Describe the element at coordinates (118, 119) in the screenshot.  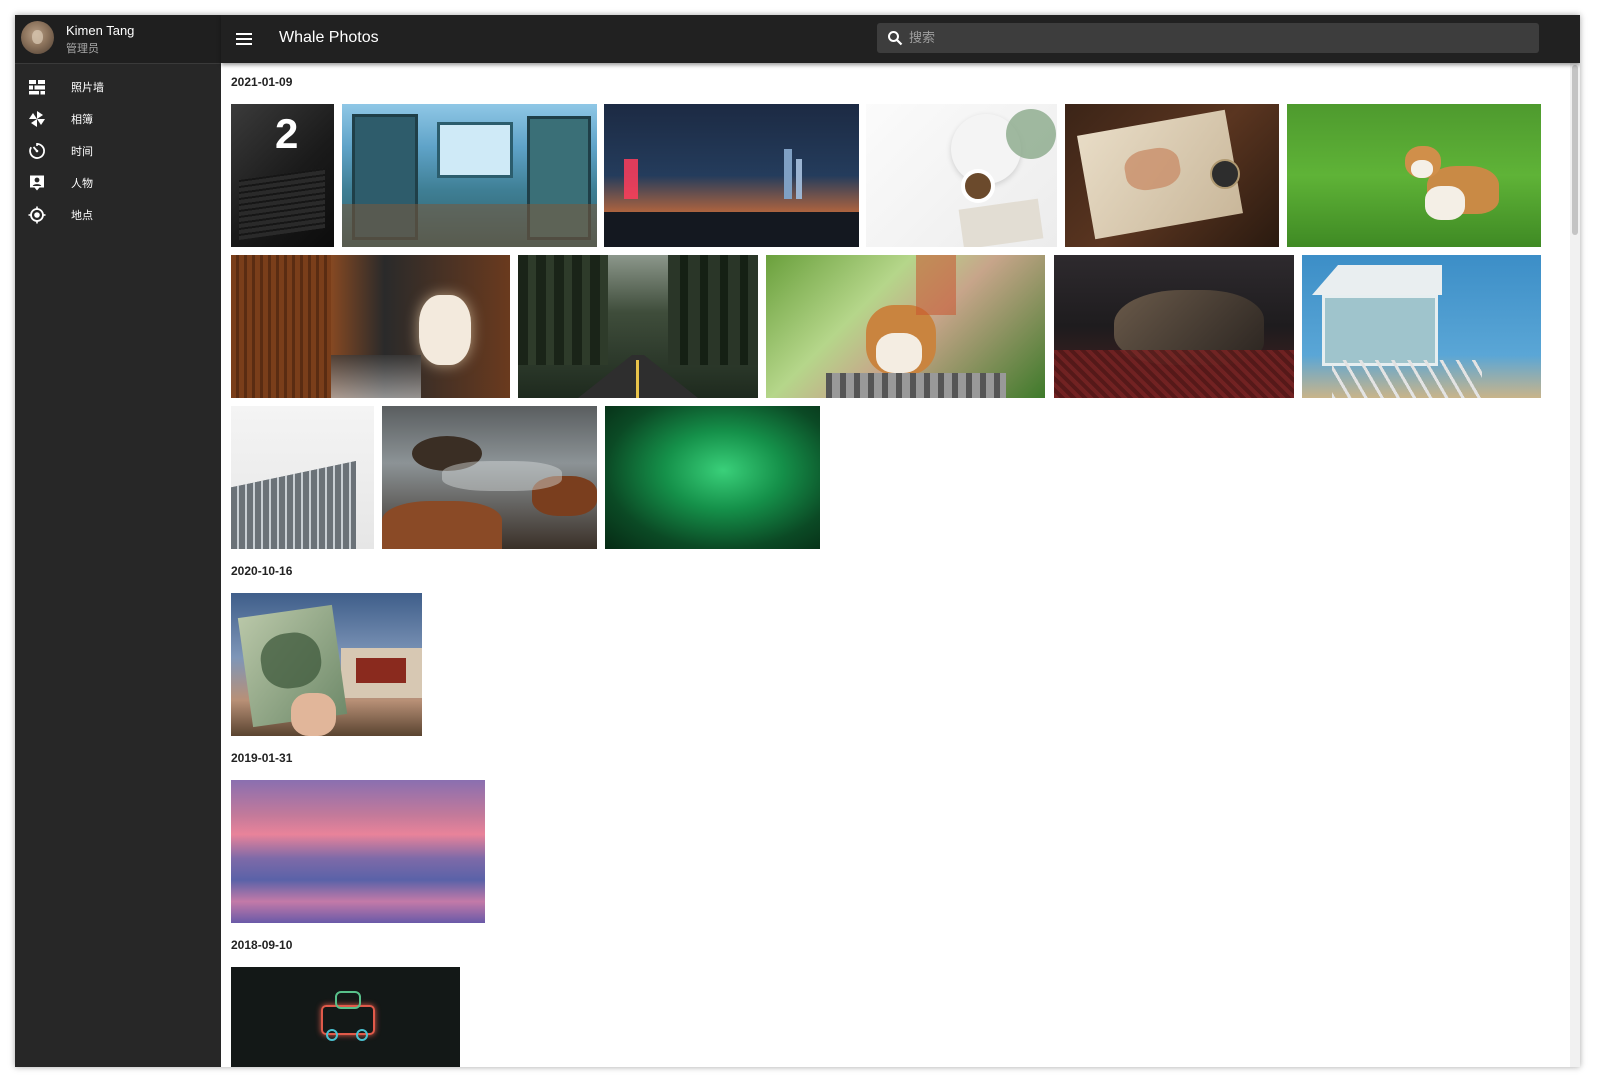
I see `sidebar-item-album: 相簿` at that location.